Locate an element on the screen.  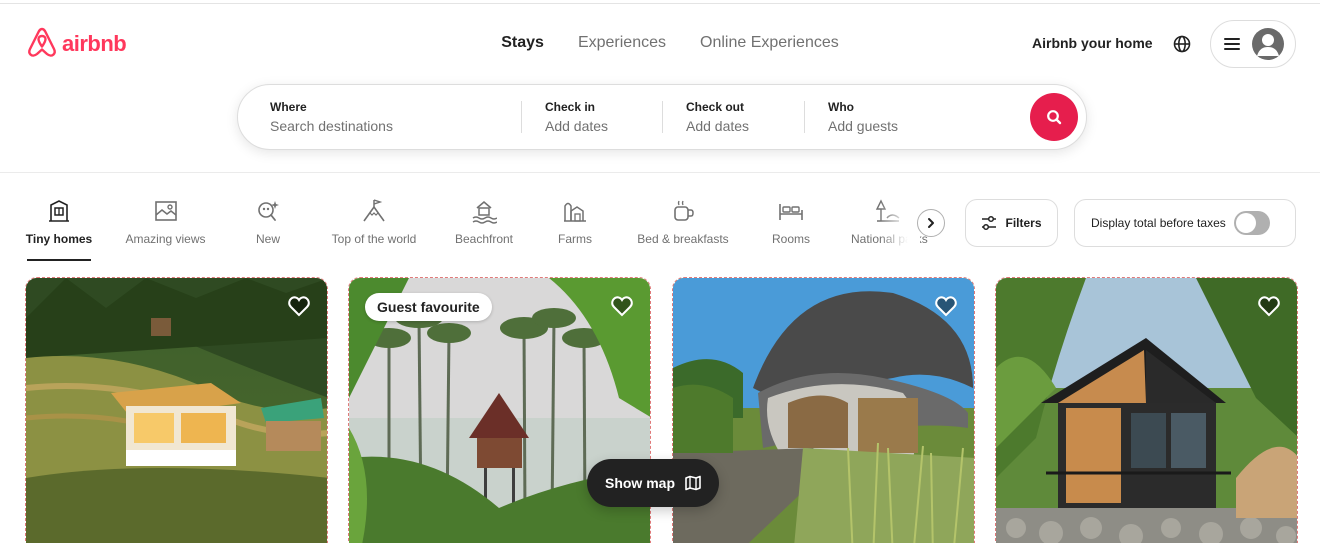
show-map-button: Show map is located at coordinates (653, 483).